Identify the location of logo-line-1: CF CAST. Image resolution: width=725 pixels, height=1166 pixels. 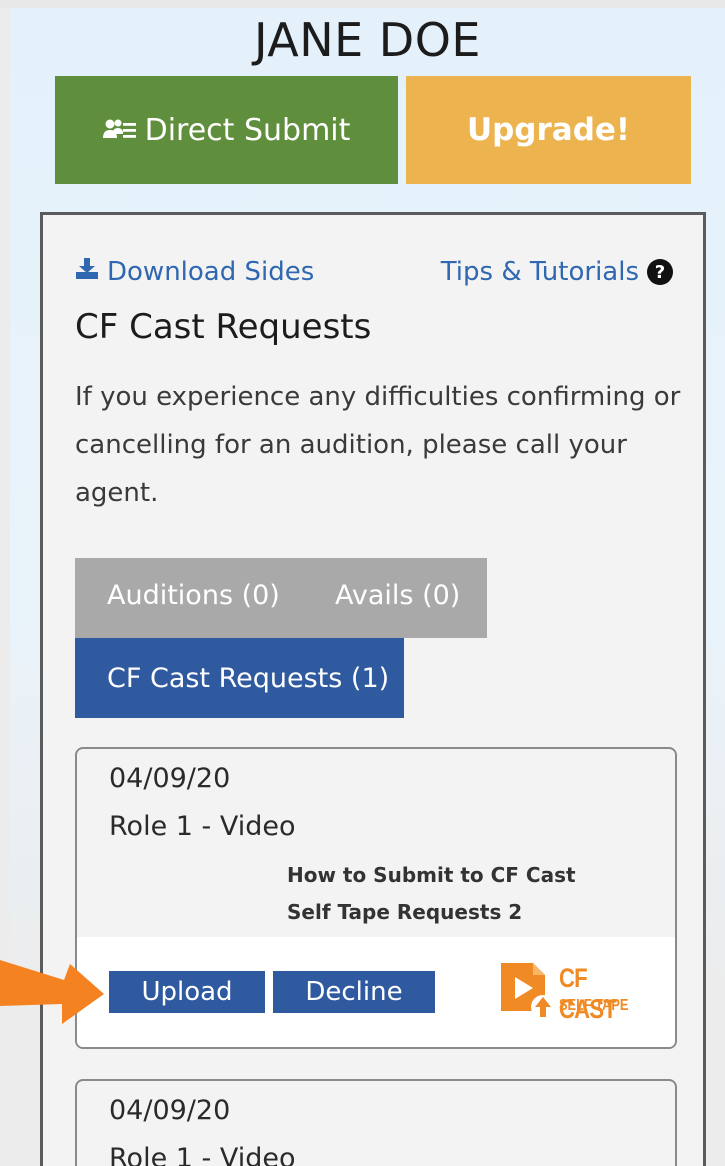
(588, 993).